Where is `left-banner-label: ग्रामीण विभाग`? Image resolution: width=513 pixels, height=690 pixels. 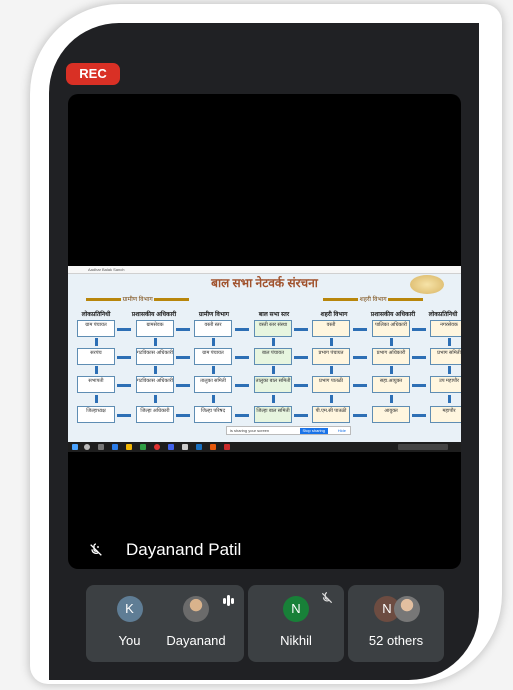
left-banner-label: ग्रामीण विभाग is located at coordinates (137, 300).